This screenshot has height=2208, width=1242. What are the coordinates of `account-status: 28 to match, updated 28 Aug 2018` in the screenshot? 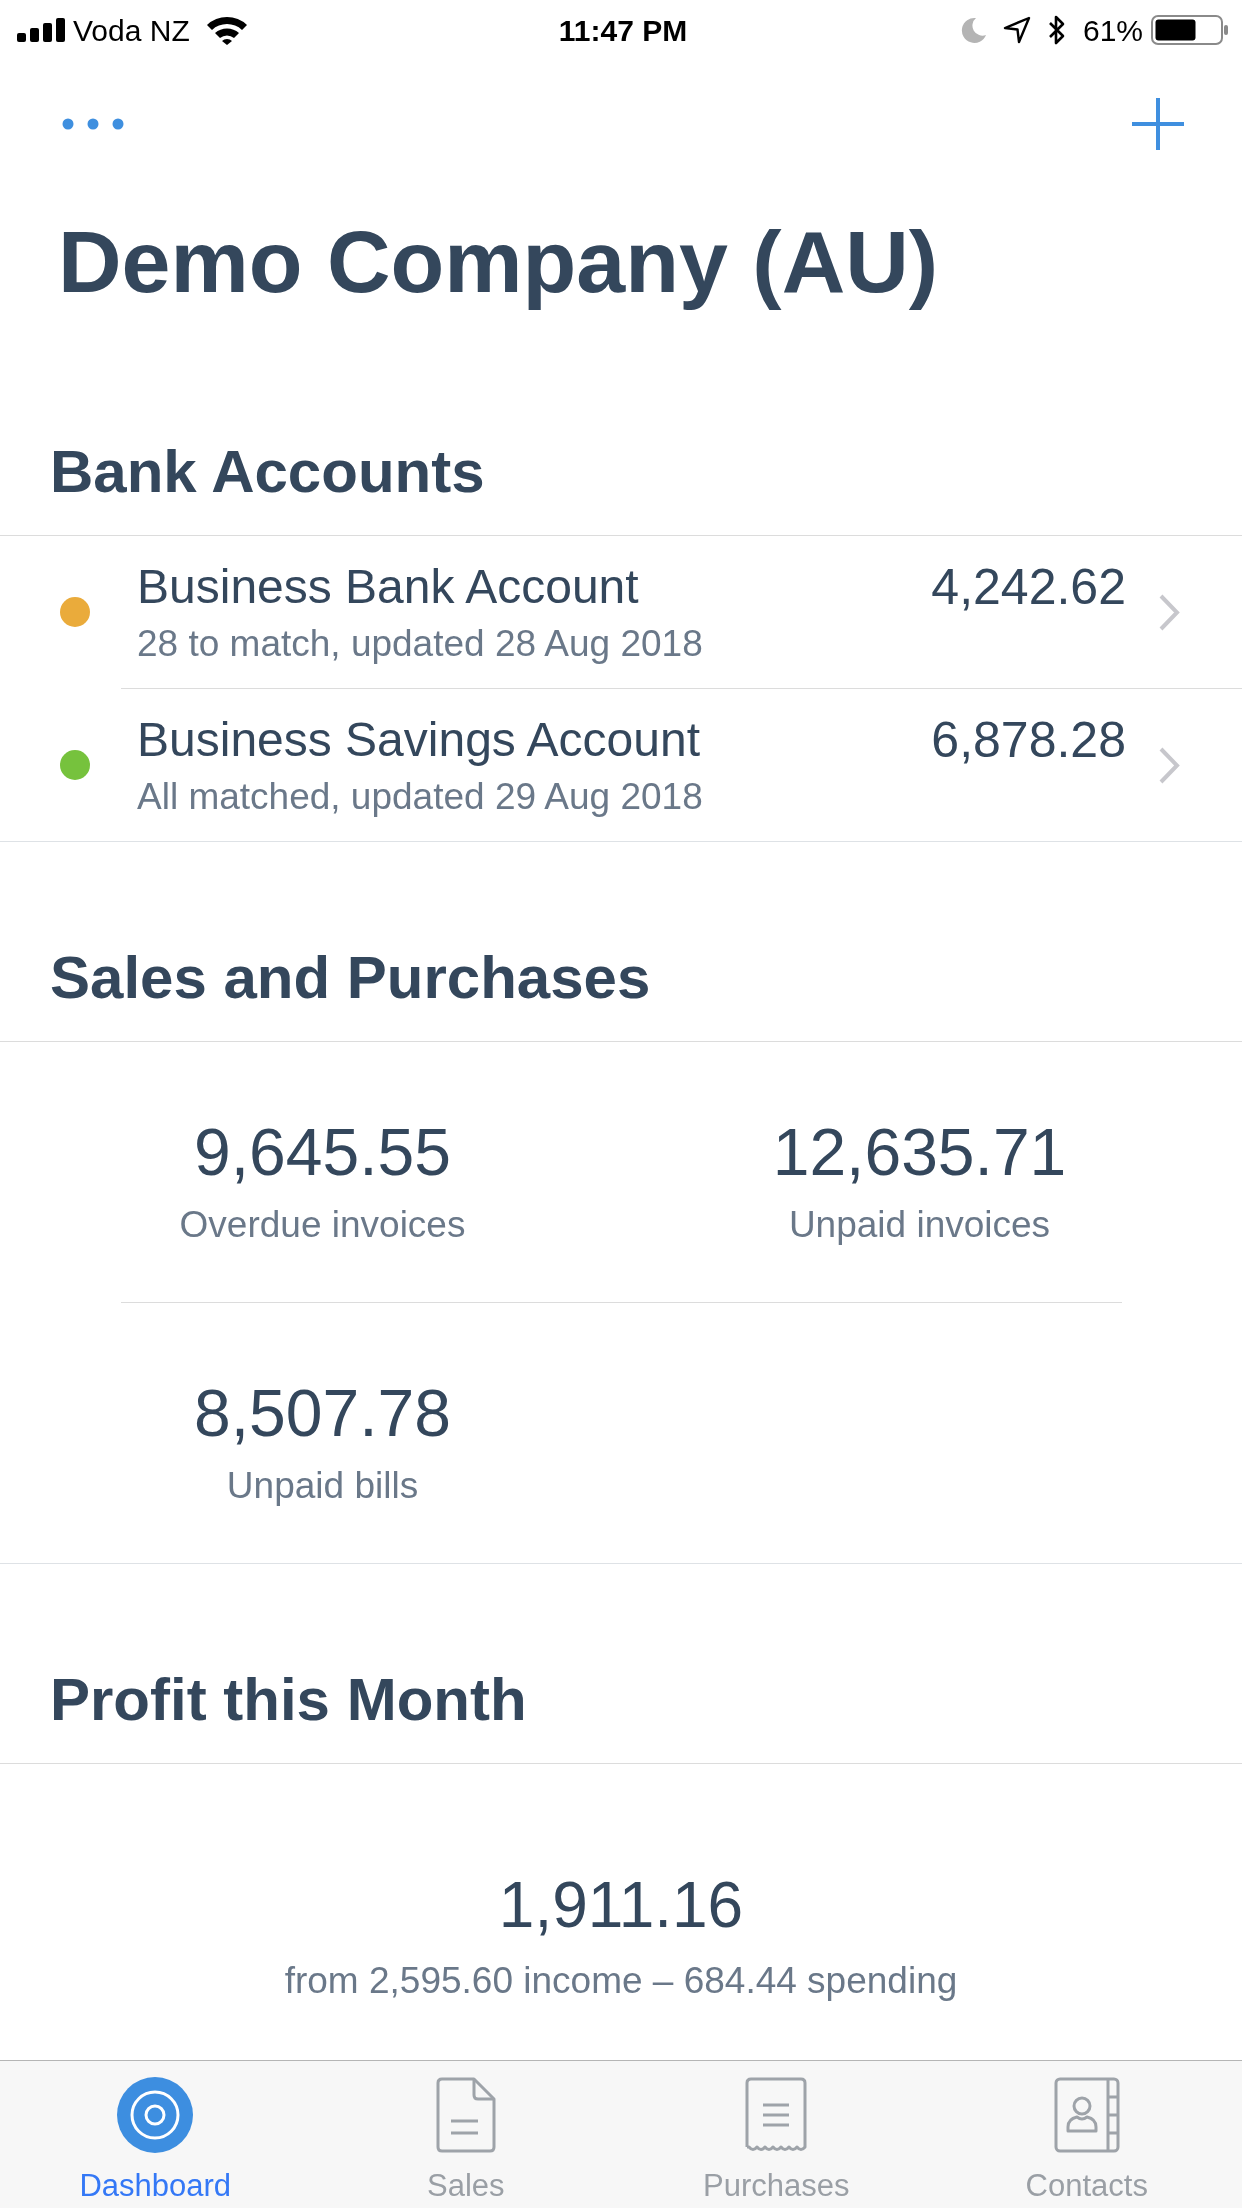 It's located at (420, 644).